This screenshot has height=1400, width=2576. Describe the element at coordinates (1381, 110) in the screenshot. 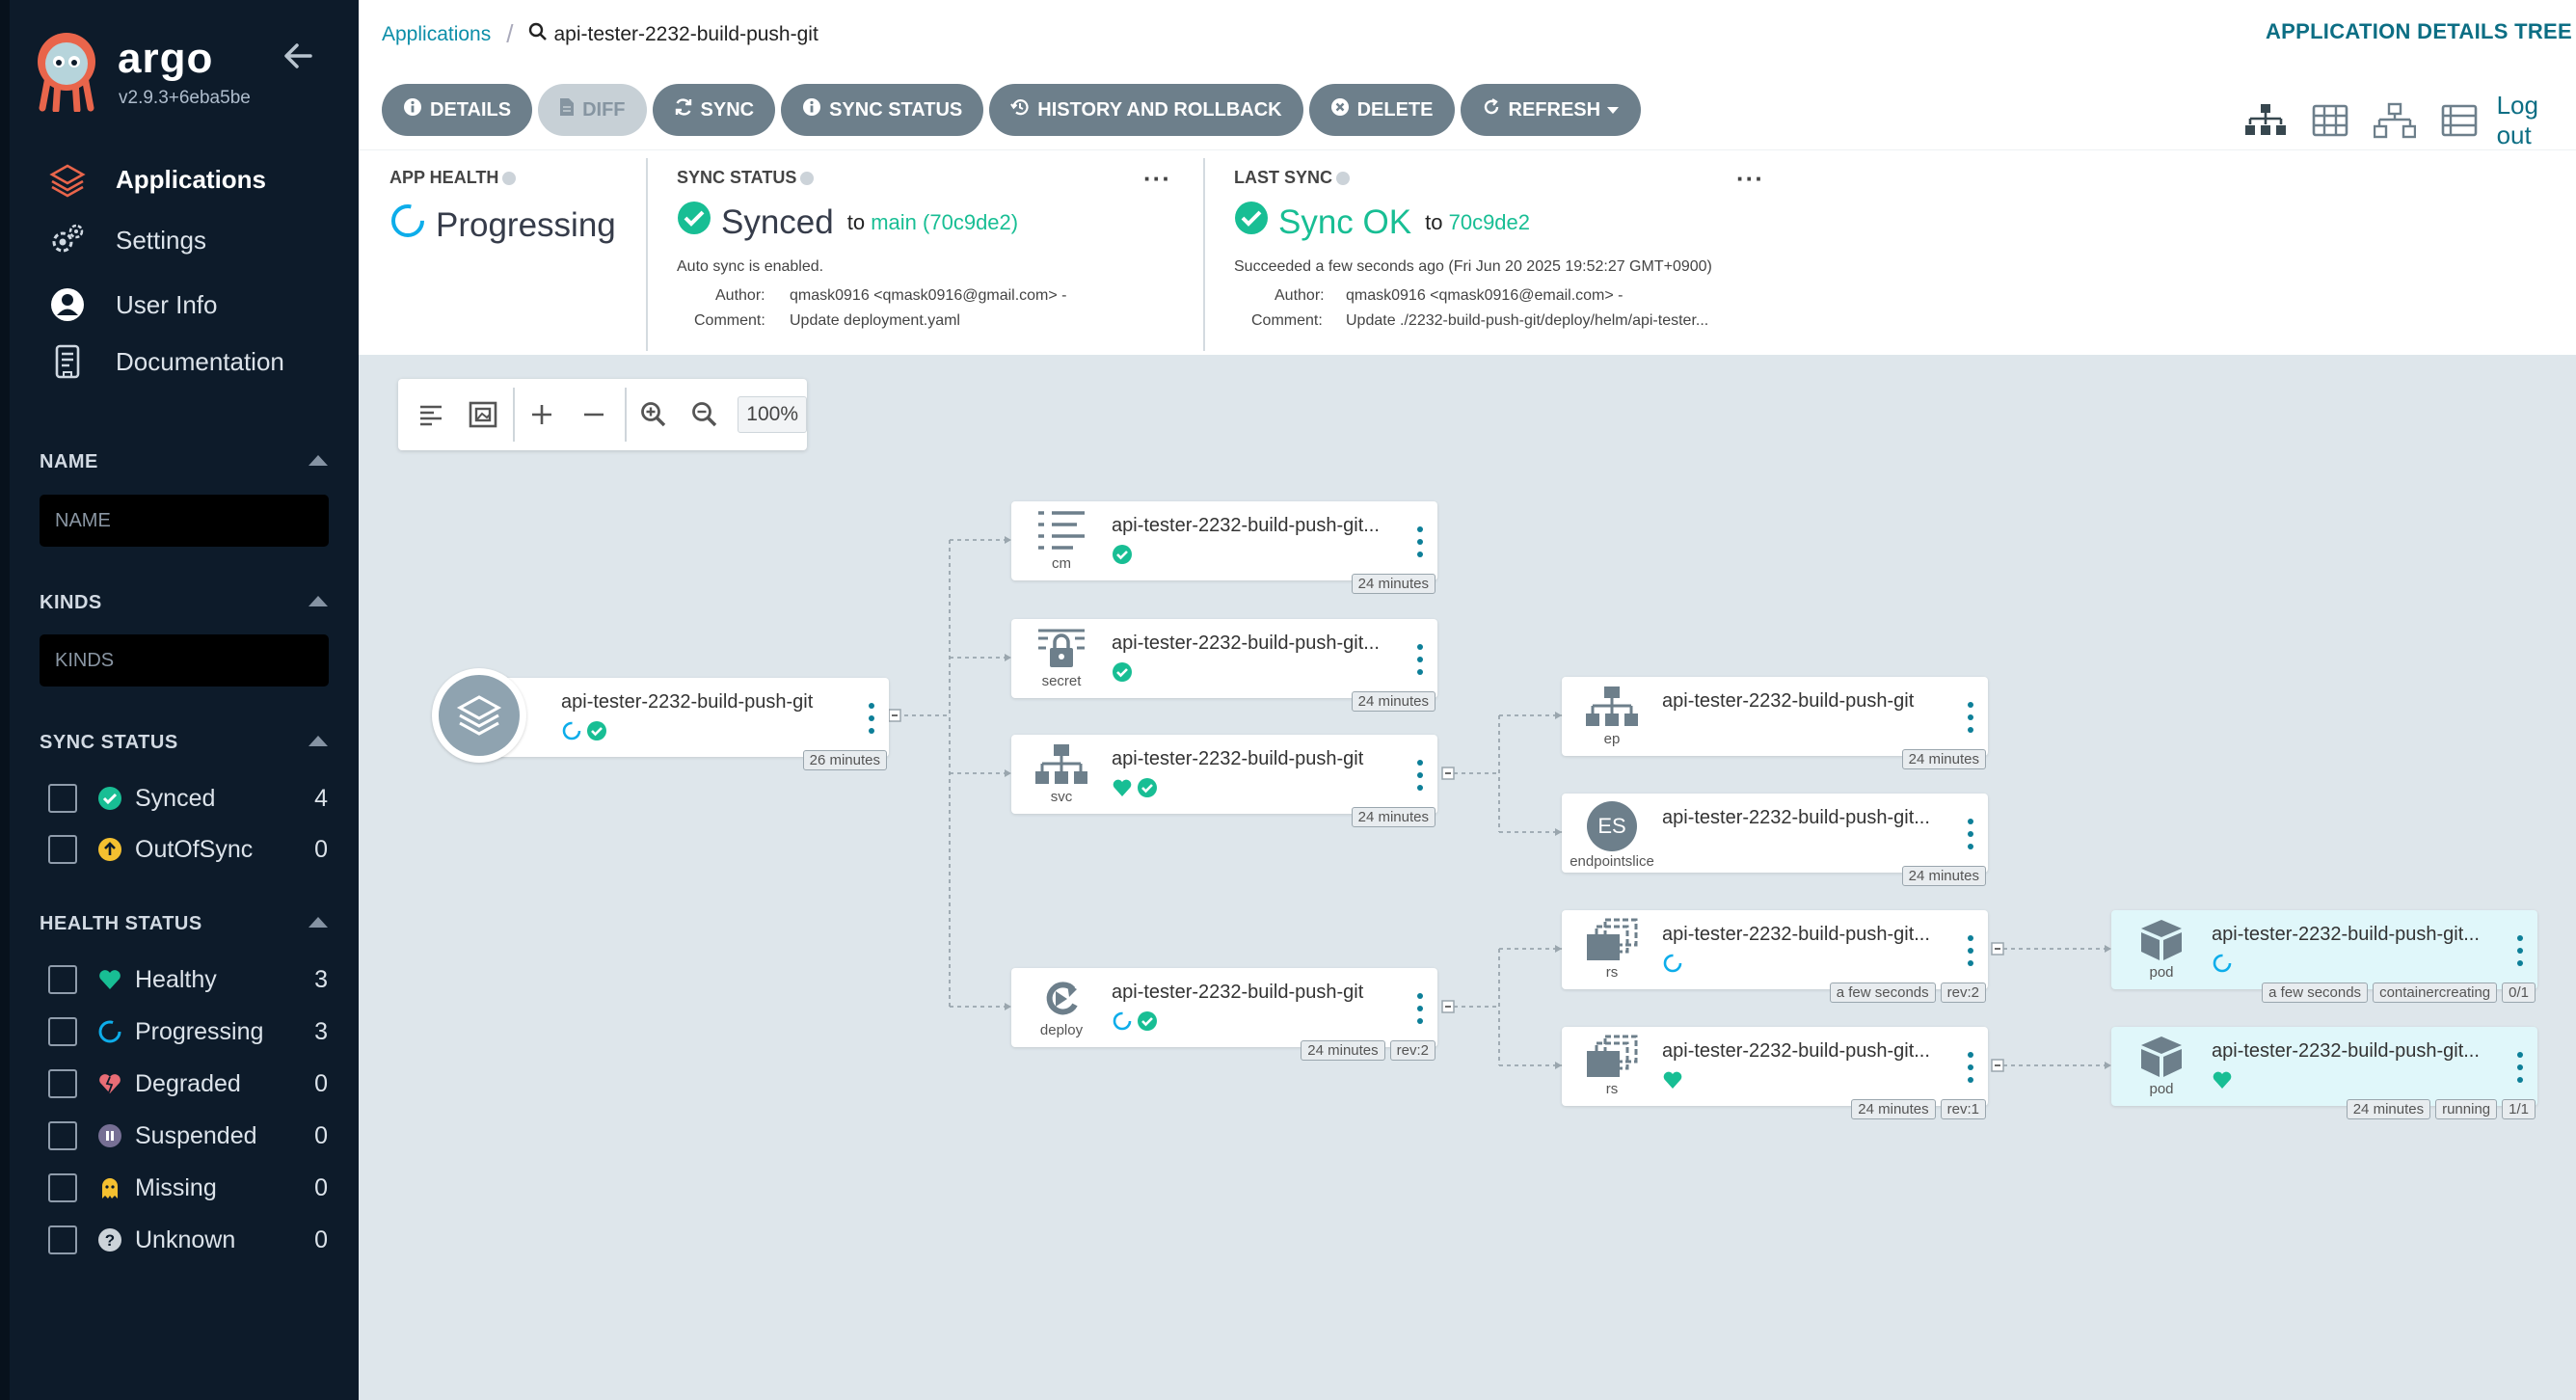

I see `delete-button: DELETE` at that location.